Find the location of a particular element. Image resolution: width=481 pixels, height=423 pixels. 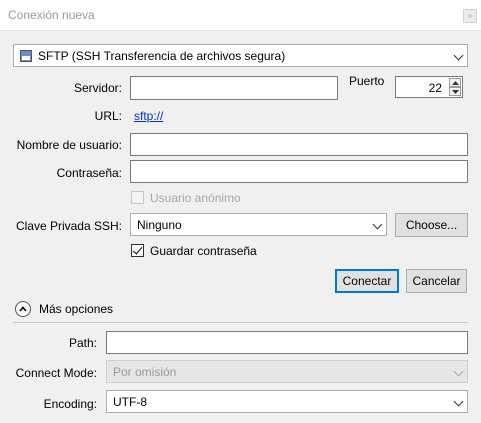

path-input is located at coordinates (287, 342).